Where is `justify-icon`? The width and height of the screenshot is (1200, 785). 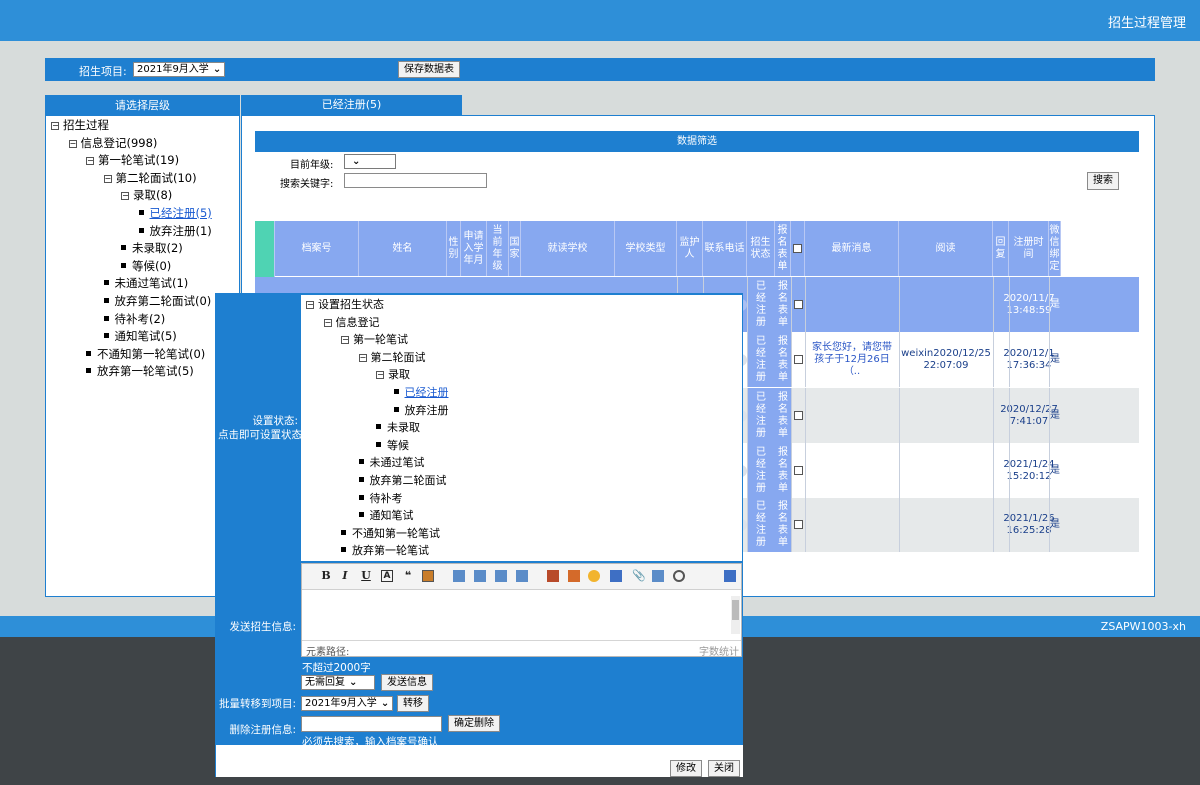
justify-icon is located at coordinates (522, 576).